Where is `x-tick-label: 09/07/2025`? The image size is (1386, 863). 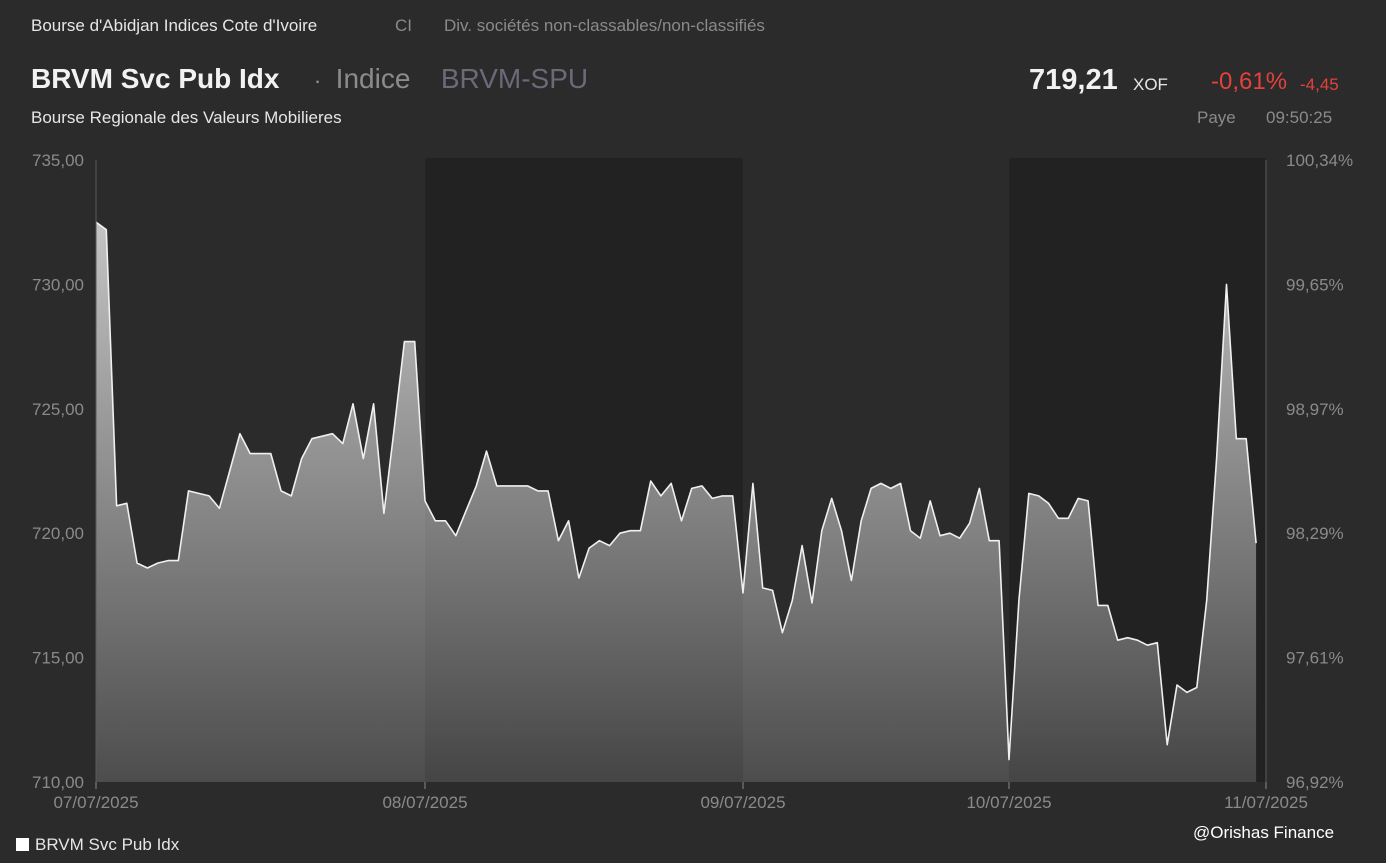
x-tick-label: 09/07/2025 is located at coordinates (742, 802).